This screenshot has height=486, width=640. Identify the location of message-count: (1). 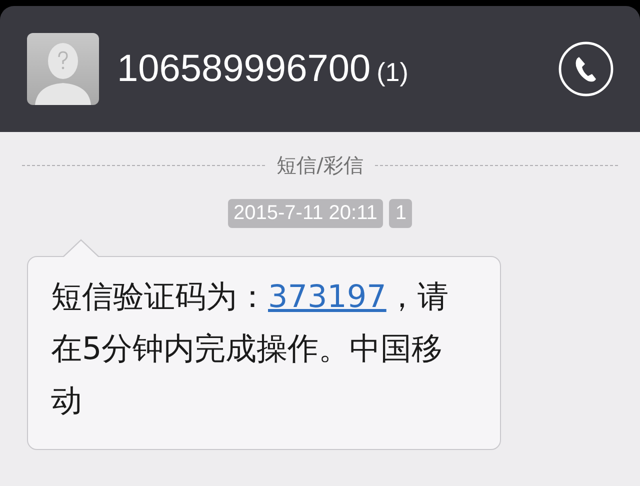
(392, 72).